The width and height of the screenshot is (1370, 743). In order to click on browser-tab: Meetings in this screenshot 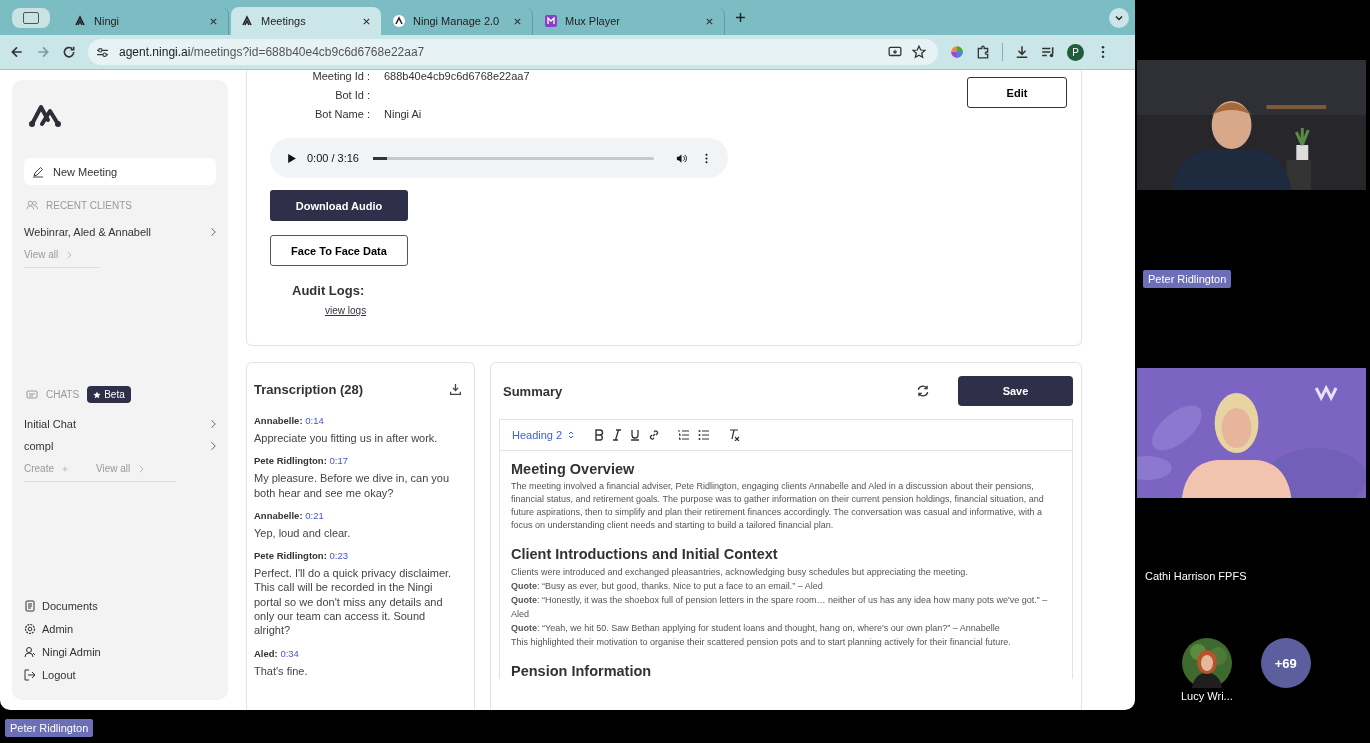, I will do `click(306, 21)`.